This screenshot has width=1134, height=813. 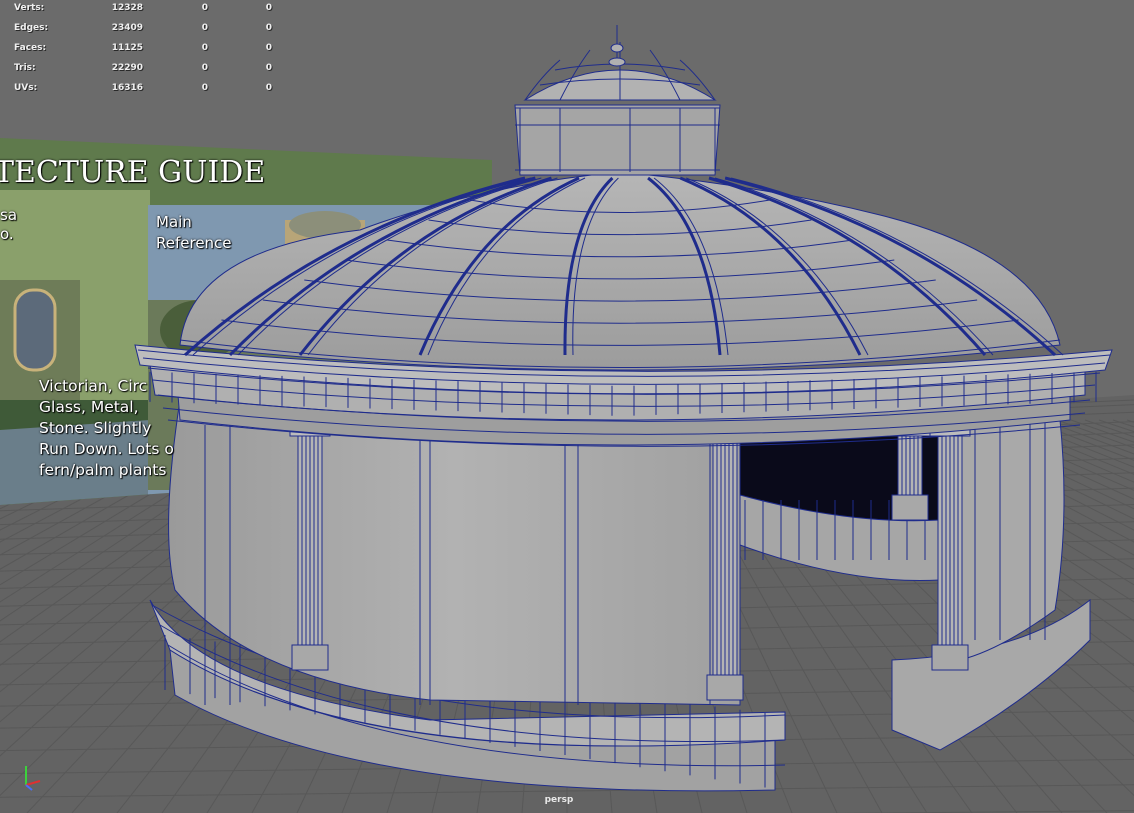 What do you see at coordinates (144, 33) in the screenshot?
I see `hud-row-edges: Edges: 23409 0 0` at bounding box center [144, 33].